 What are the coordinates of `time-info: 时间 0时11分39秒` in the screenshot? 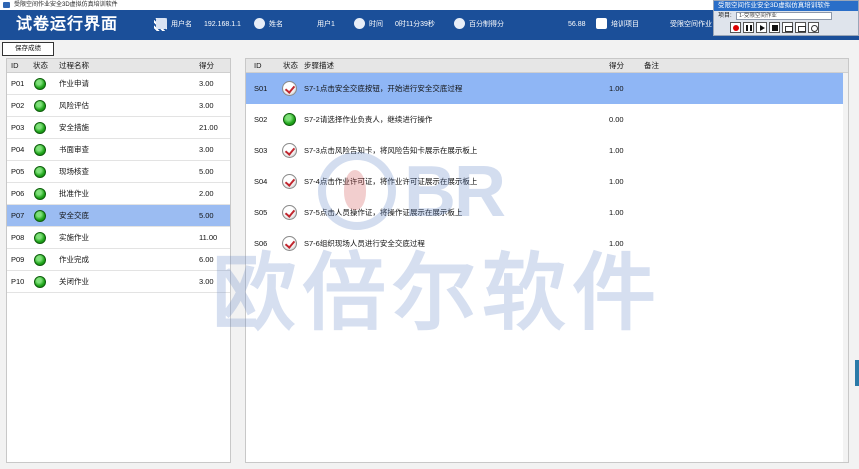 It's located at (394, 25).